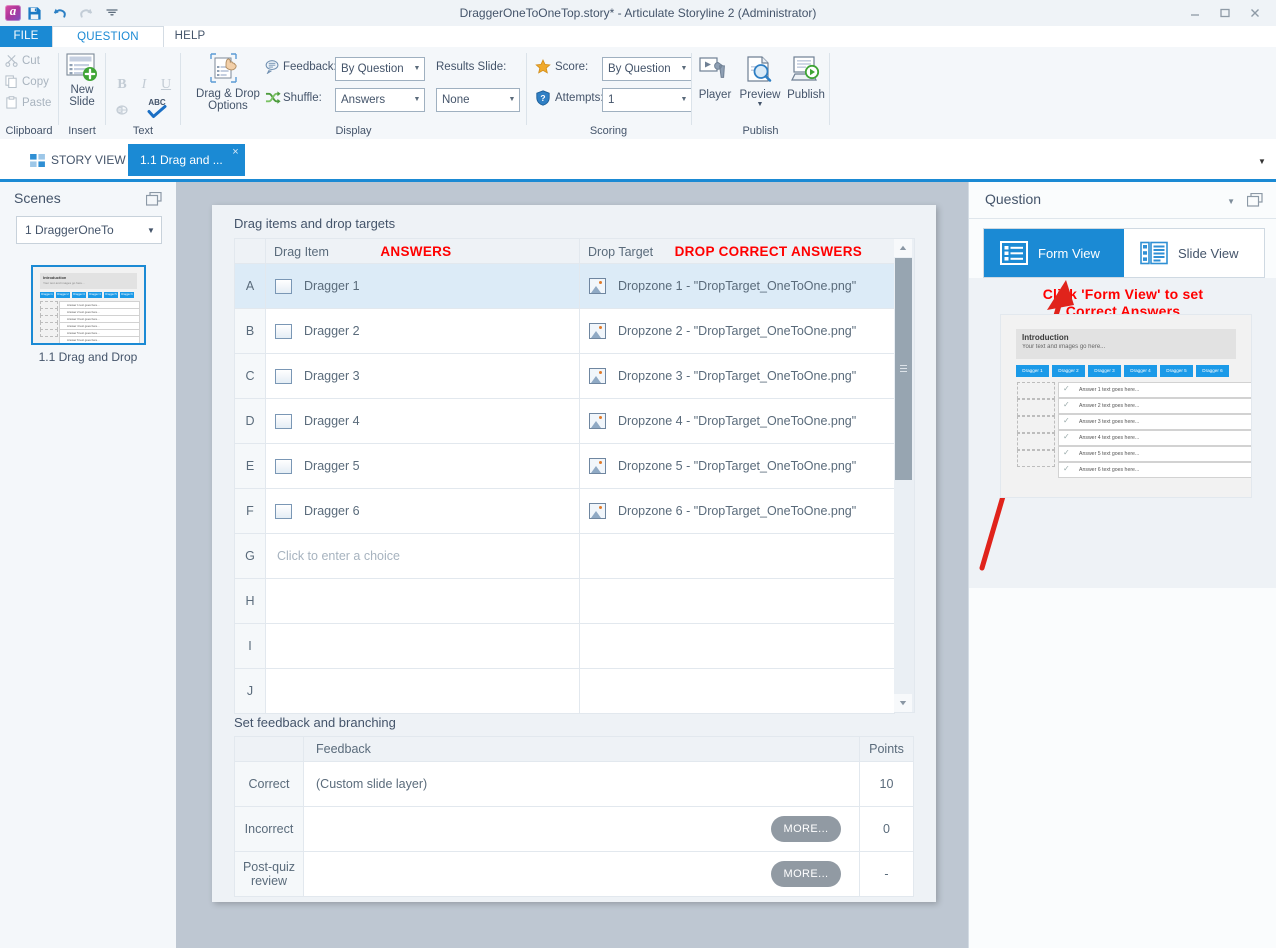  I want to click on ribbon-group-publish: Player Preview ▼ Publish Publish, so click(760, 93).